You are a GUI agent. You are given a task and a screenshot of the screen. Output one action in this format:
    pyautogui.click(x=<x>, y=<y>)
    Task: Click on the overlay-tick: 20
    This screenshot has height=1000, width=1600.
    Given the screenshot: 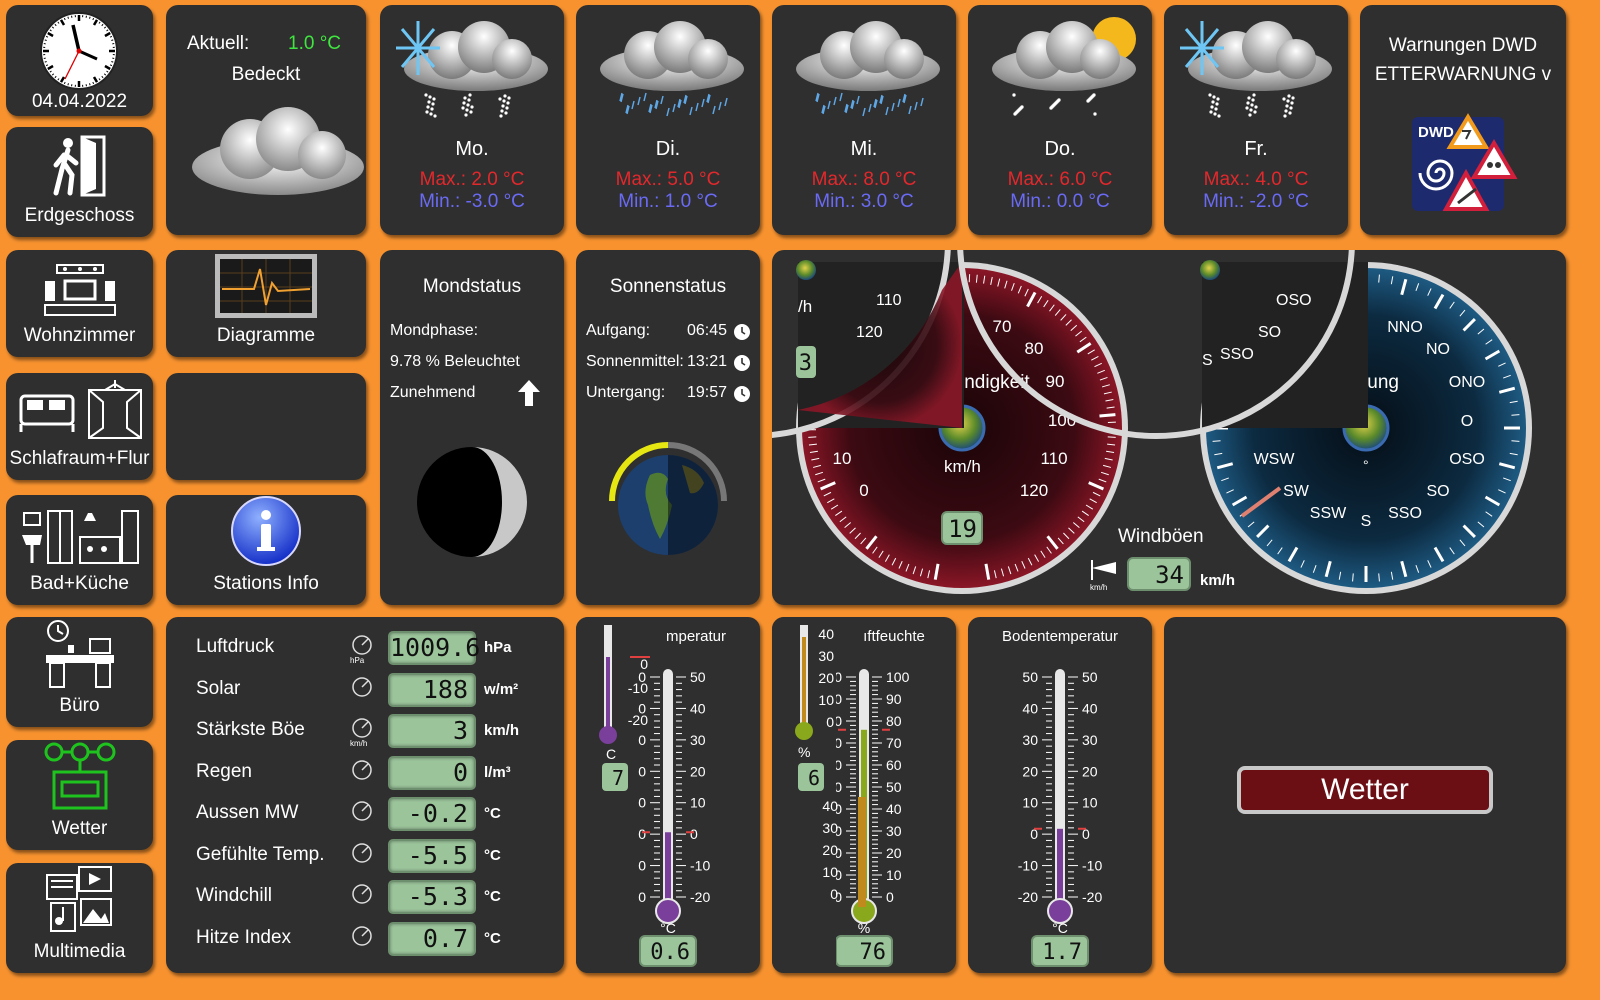 What is the action you would take?
    pyautogui.click(x=826, y=678)
    